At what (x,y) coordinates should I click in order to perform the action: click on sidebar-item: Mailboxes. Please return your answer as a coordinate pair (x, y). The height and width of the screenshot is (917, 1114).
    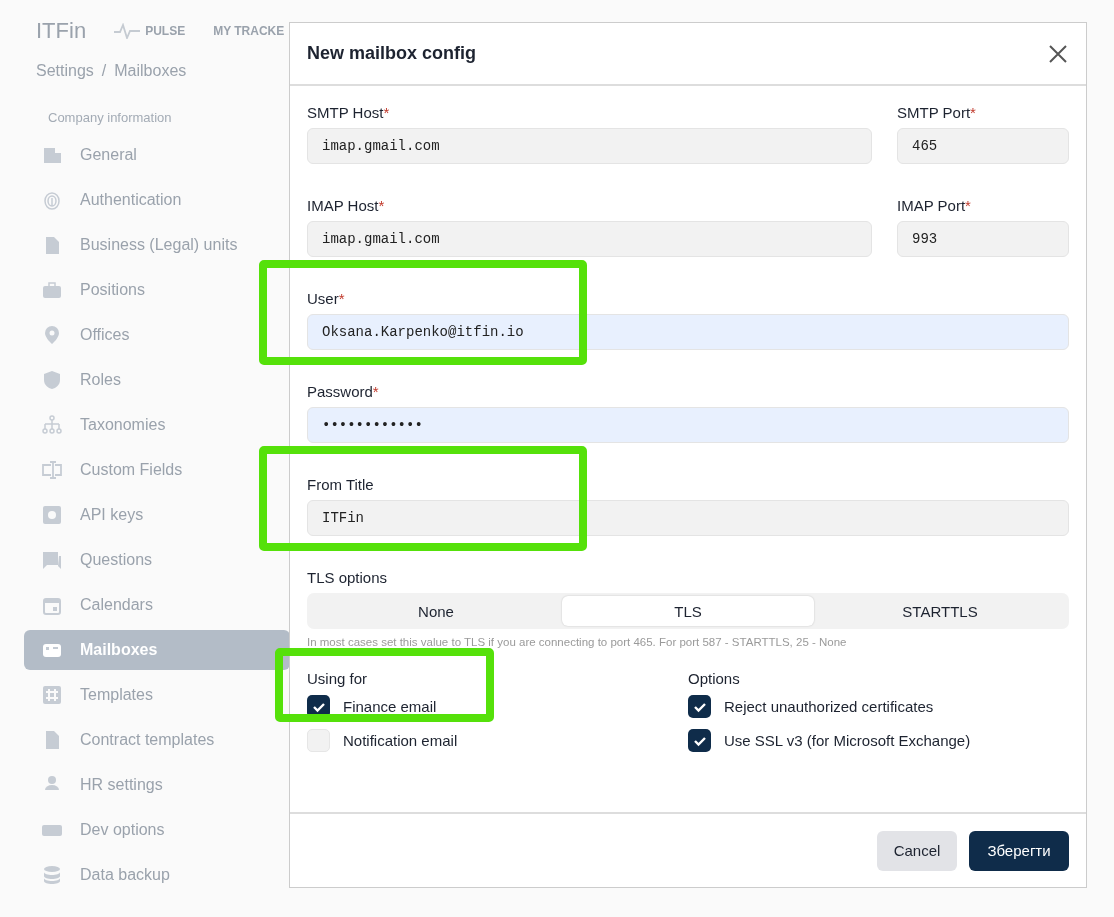
    Looking at the image, I should click on (157, 650).